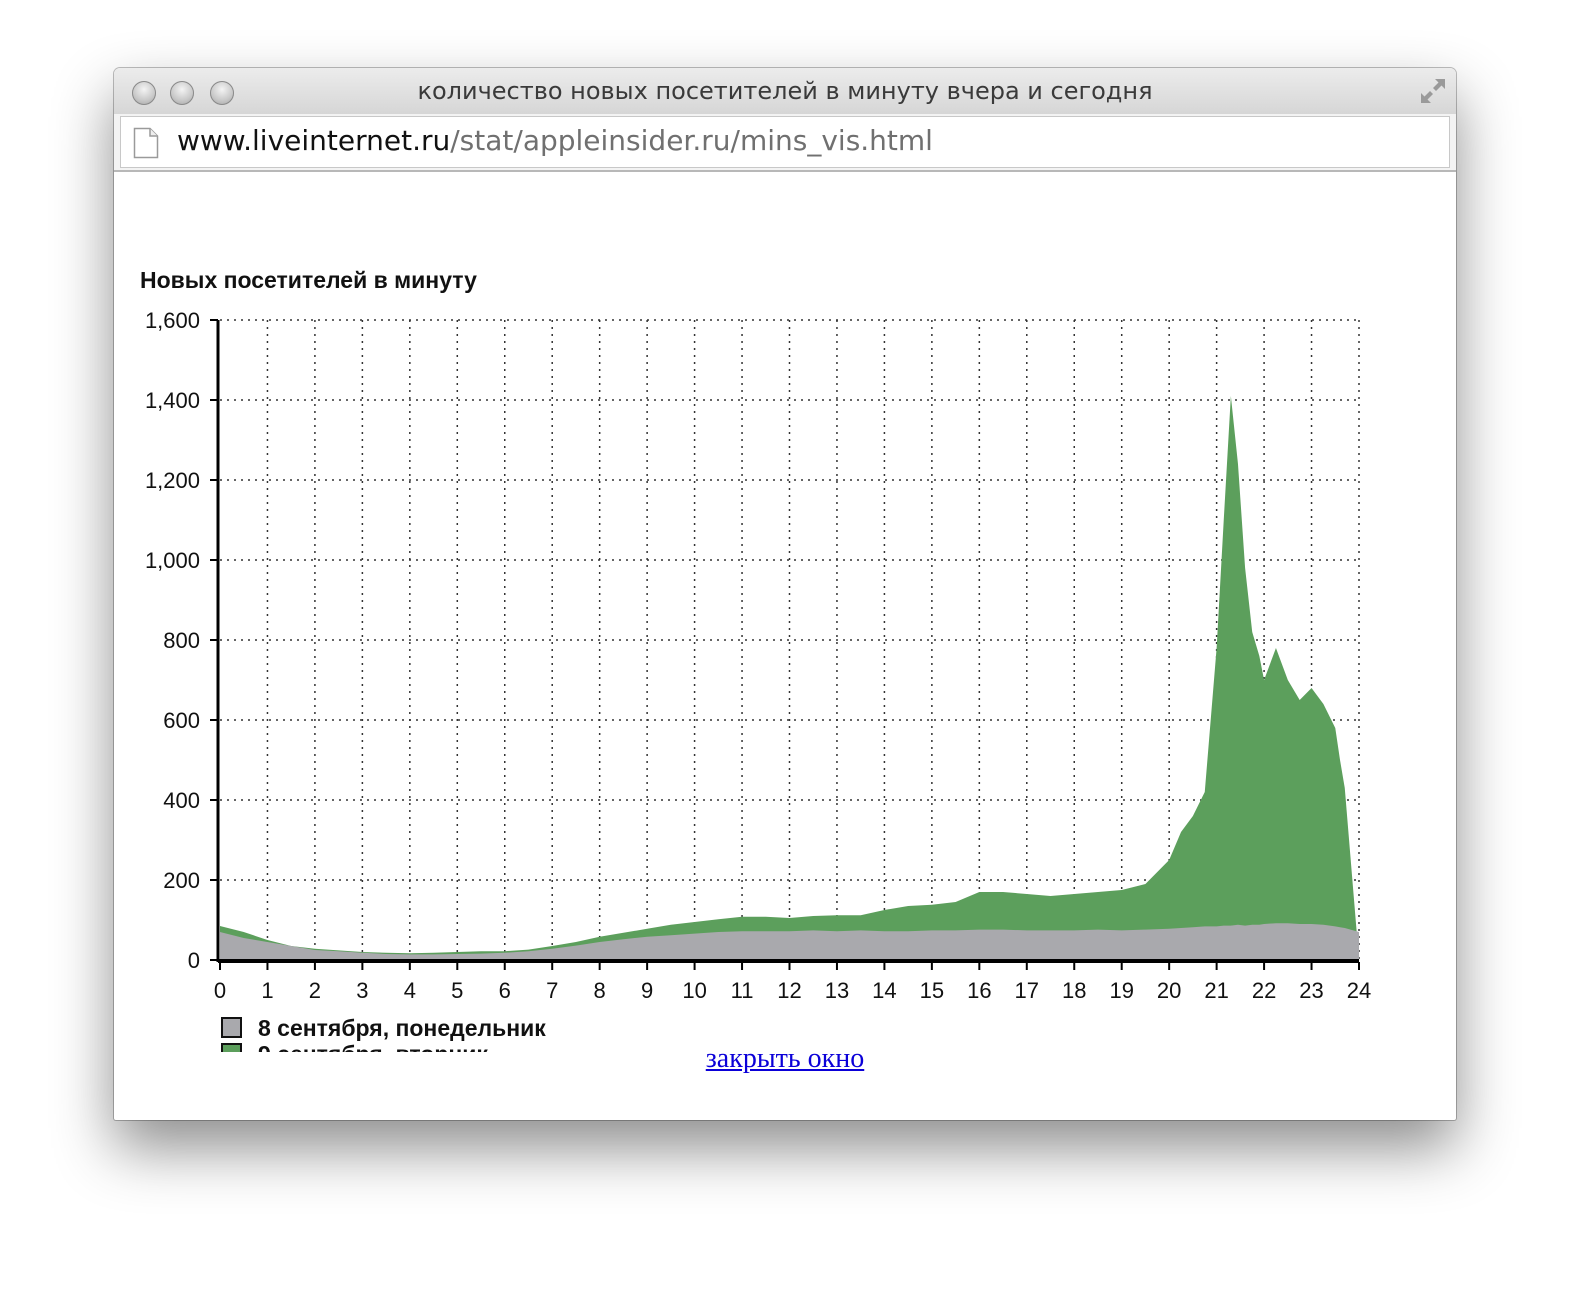 The width and height of the screenshot is (1588, 1292). What do you see at coordinates (694, 990) in the screenshot?
I see `x-tick-label: 10` at bounding box center [694, 990].